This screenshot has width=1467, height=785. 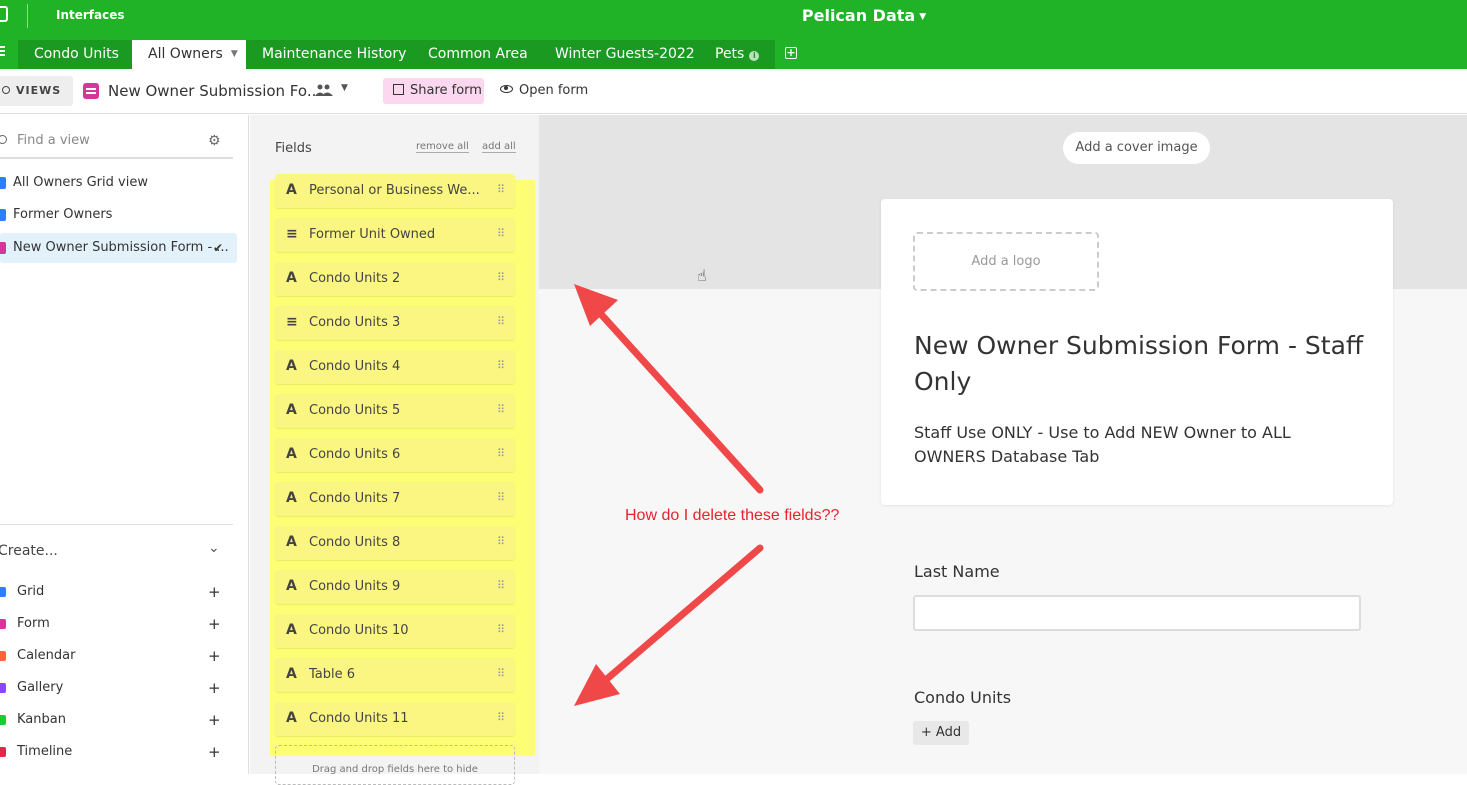 I want to click on arrow-down-line, so click(x=677, y=619).